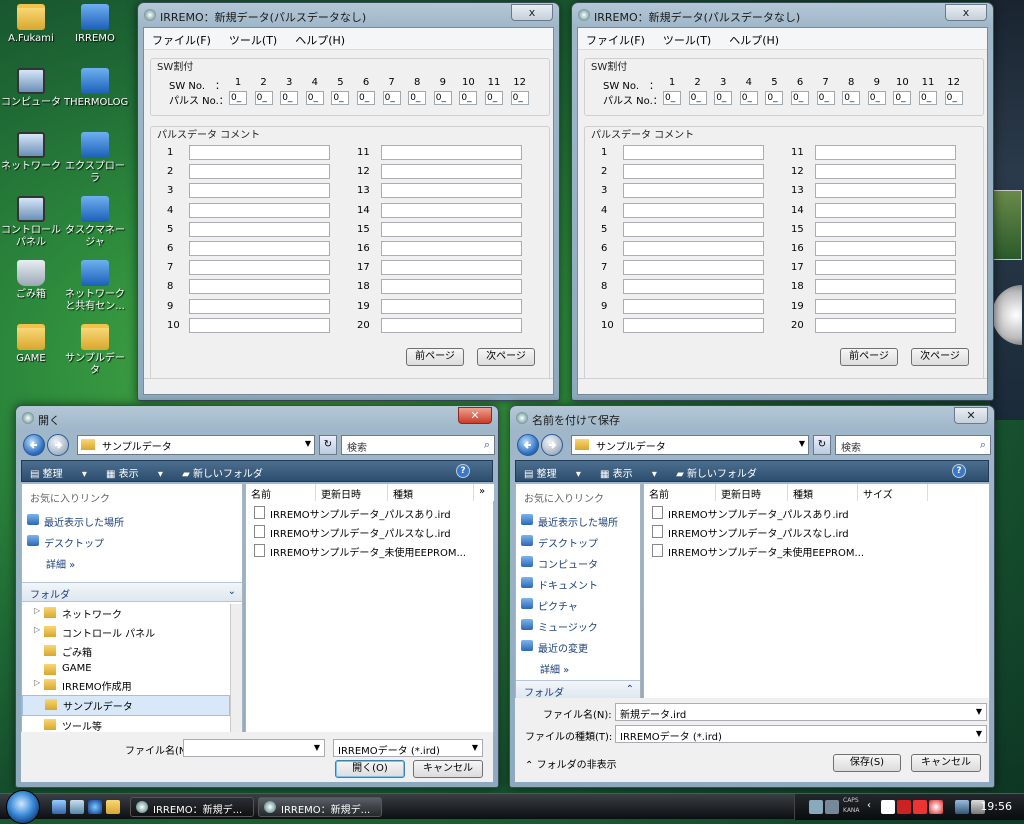  What do you see at coordinates (132, 542) in the screenshot?
I see `favorite-link: デスクトップ` at bounding box center [132, 542].